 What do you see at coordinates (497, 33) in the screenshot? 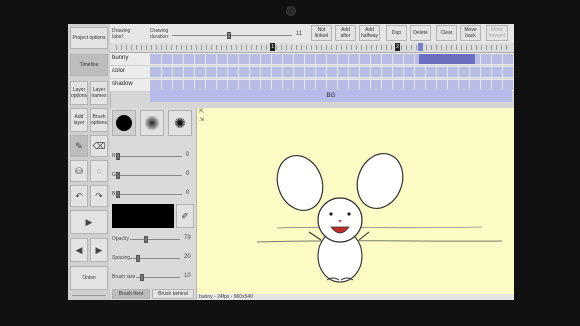
I see `move-forward-button: Move forward` at bounding box center [497, 33].